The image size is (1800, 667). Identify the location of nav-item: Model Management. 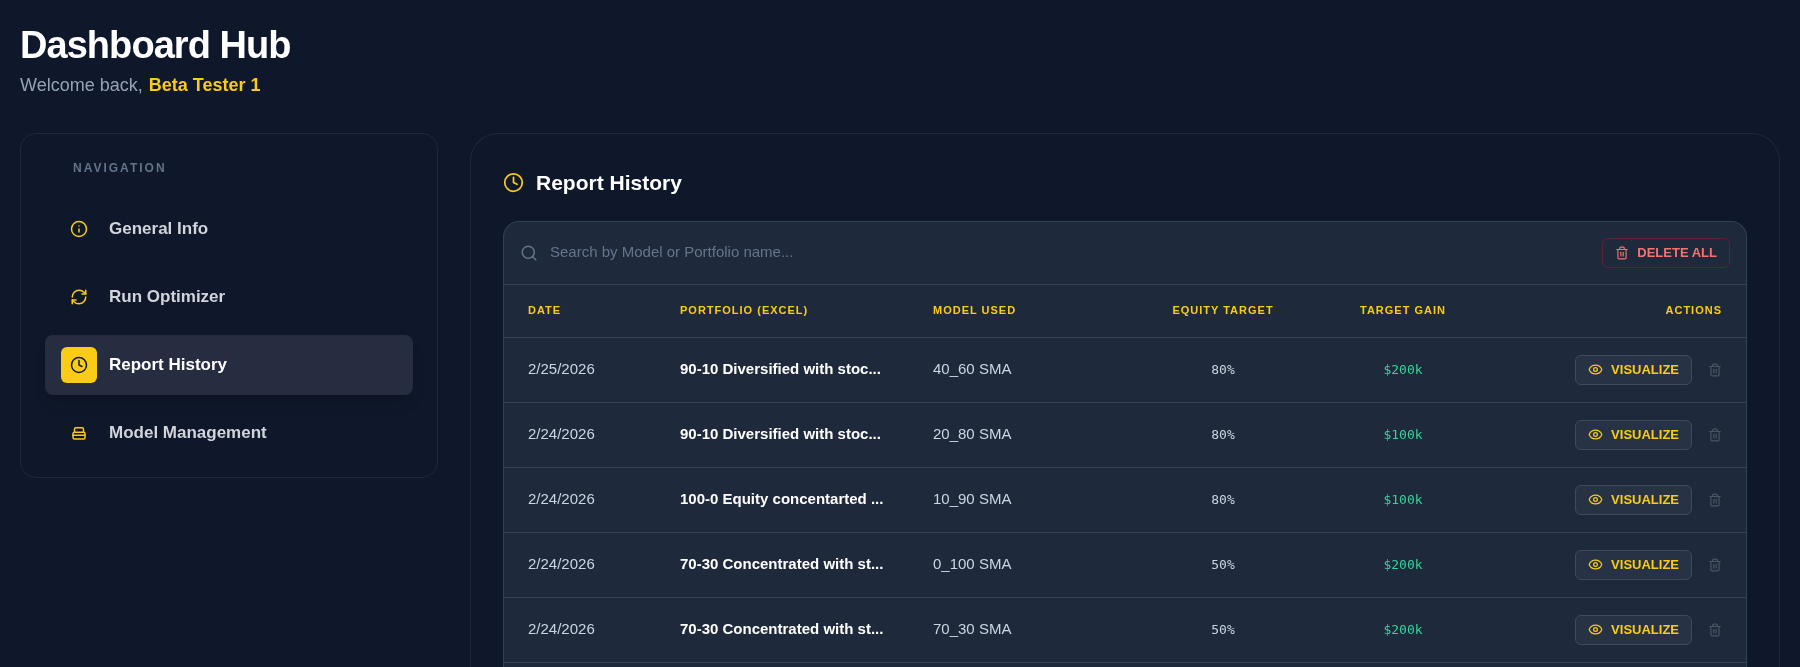
(229, 433).